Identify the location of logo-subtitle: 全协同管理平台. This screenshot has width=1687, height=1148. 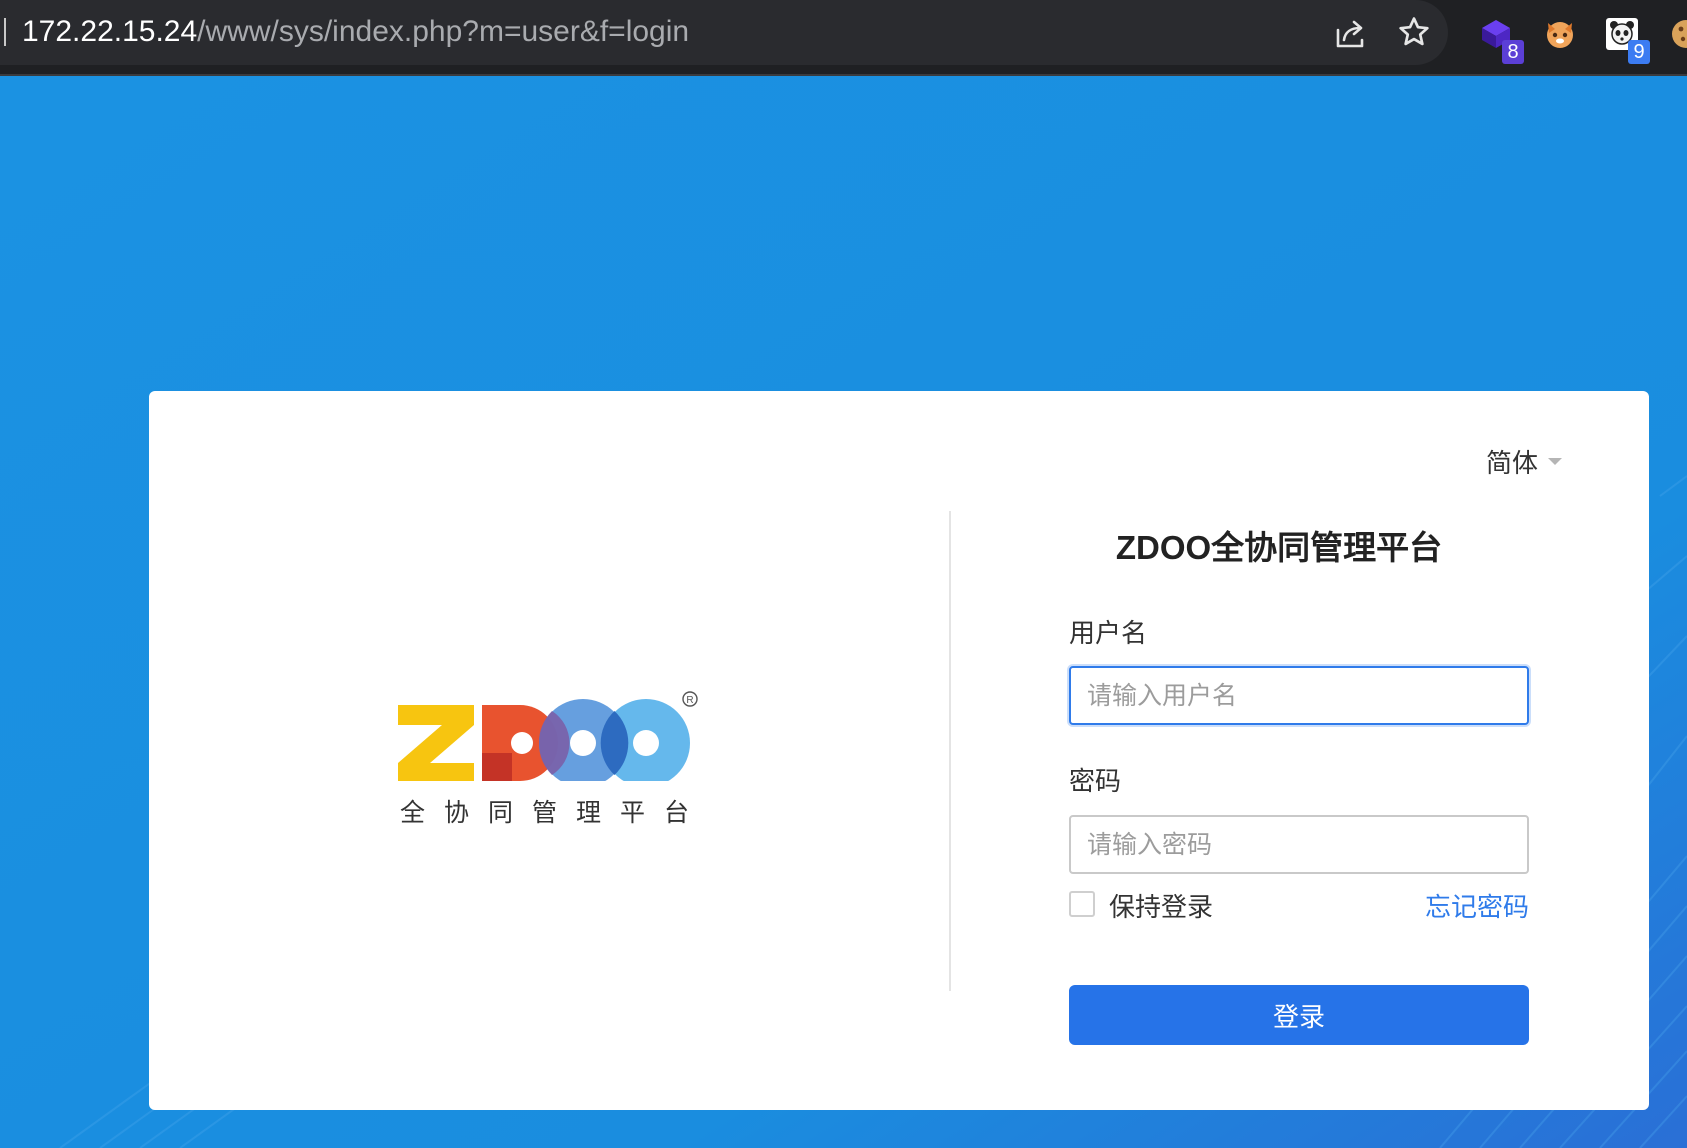
(554, 812).